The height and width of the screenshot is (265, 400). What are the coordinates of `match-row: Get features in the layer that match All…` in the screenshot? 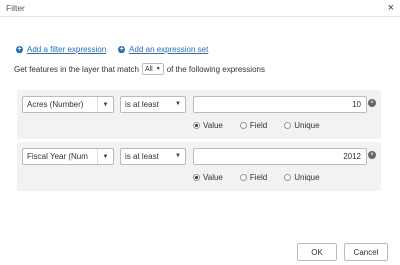 It's located at (139, 69).